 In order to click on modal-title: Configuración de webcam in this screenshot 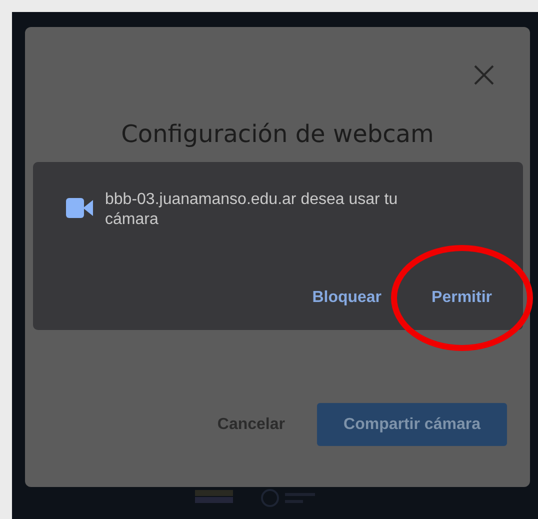, I will do `click(277, 134)`.